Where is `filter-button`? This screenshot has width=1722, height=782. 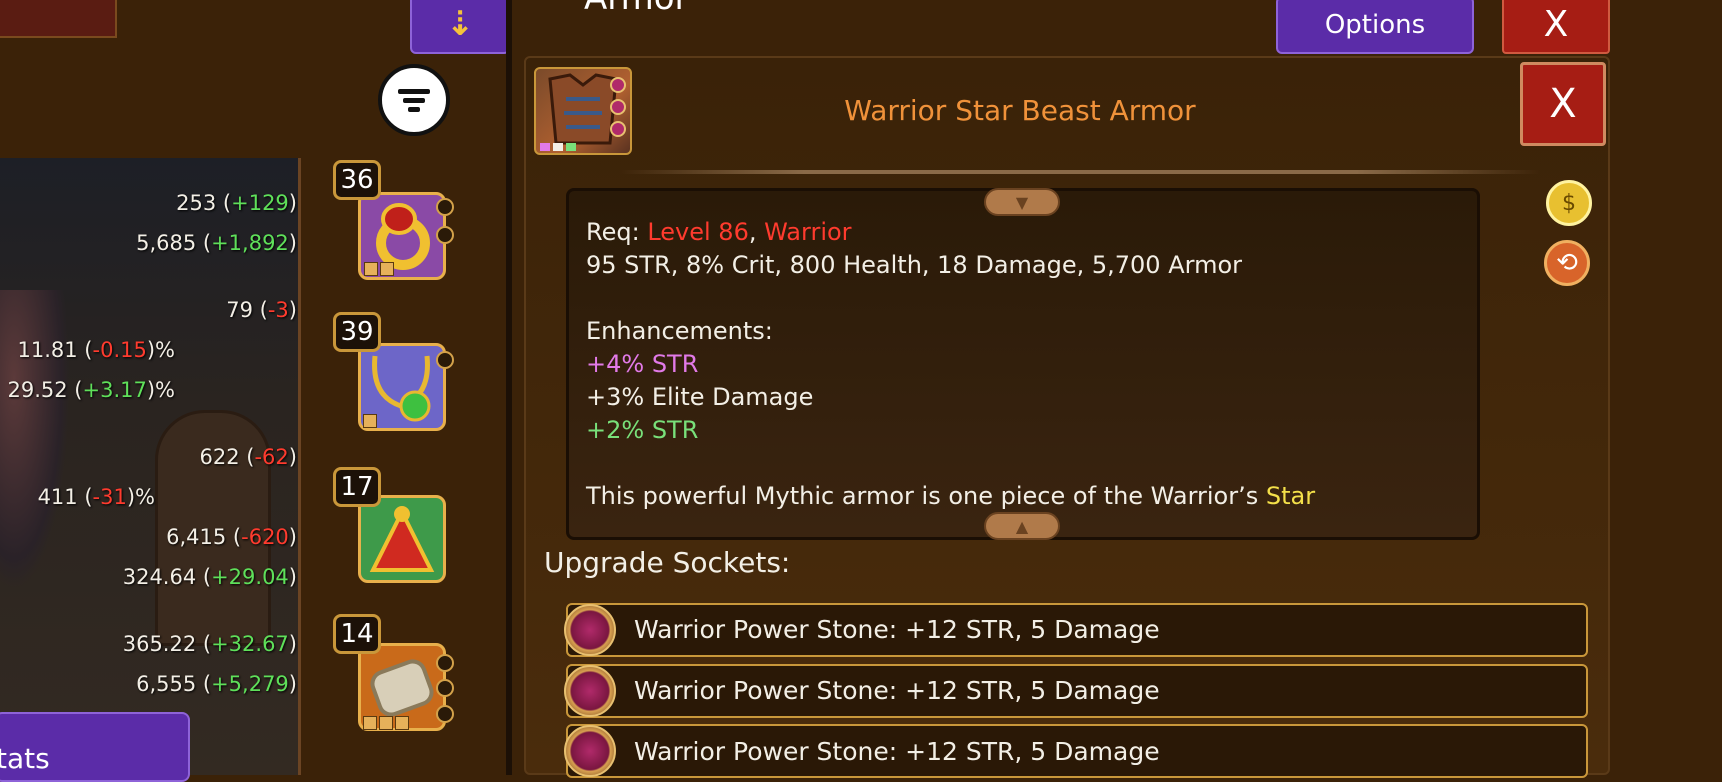
filter-button is located at coordinates (414, 100).